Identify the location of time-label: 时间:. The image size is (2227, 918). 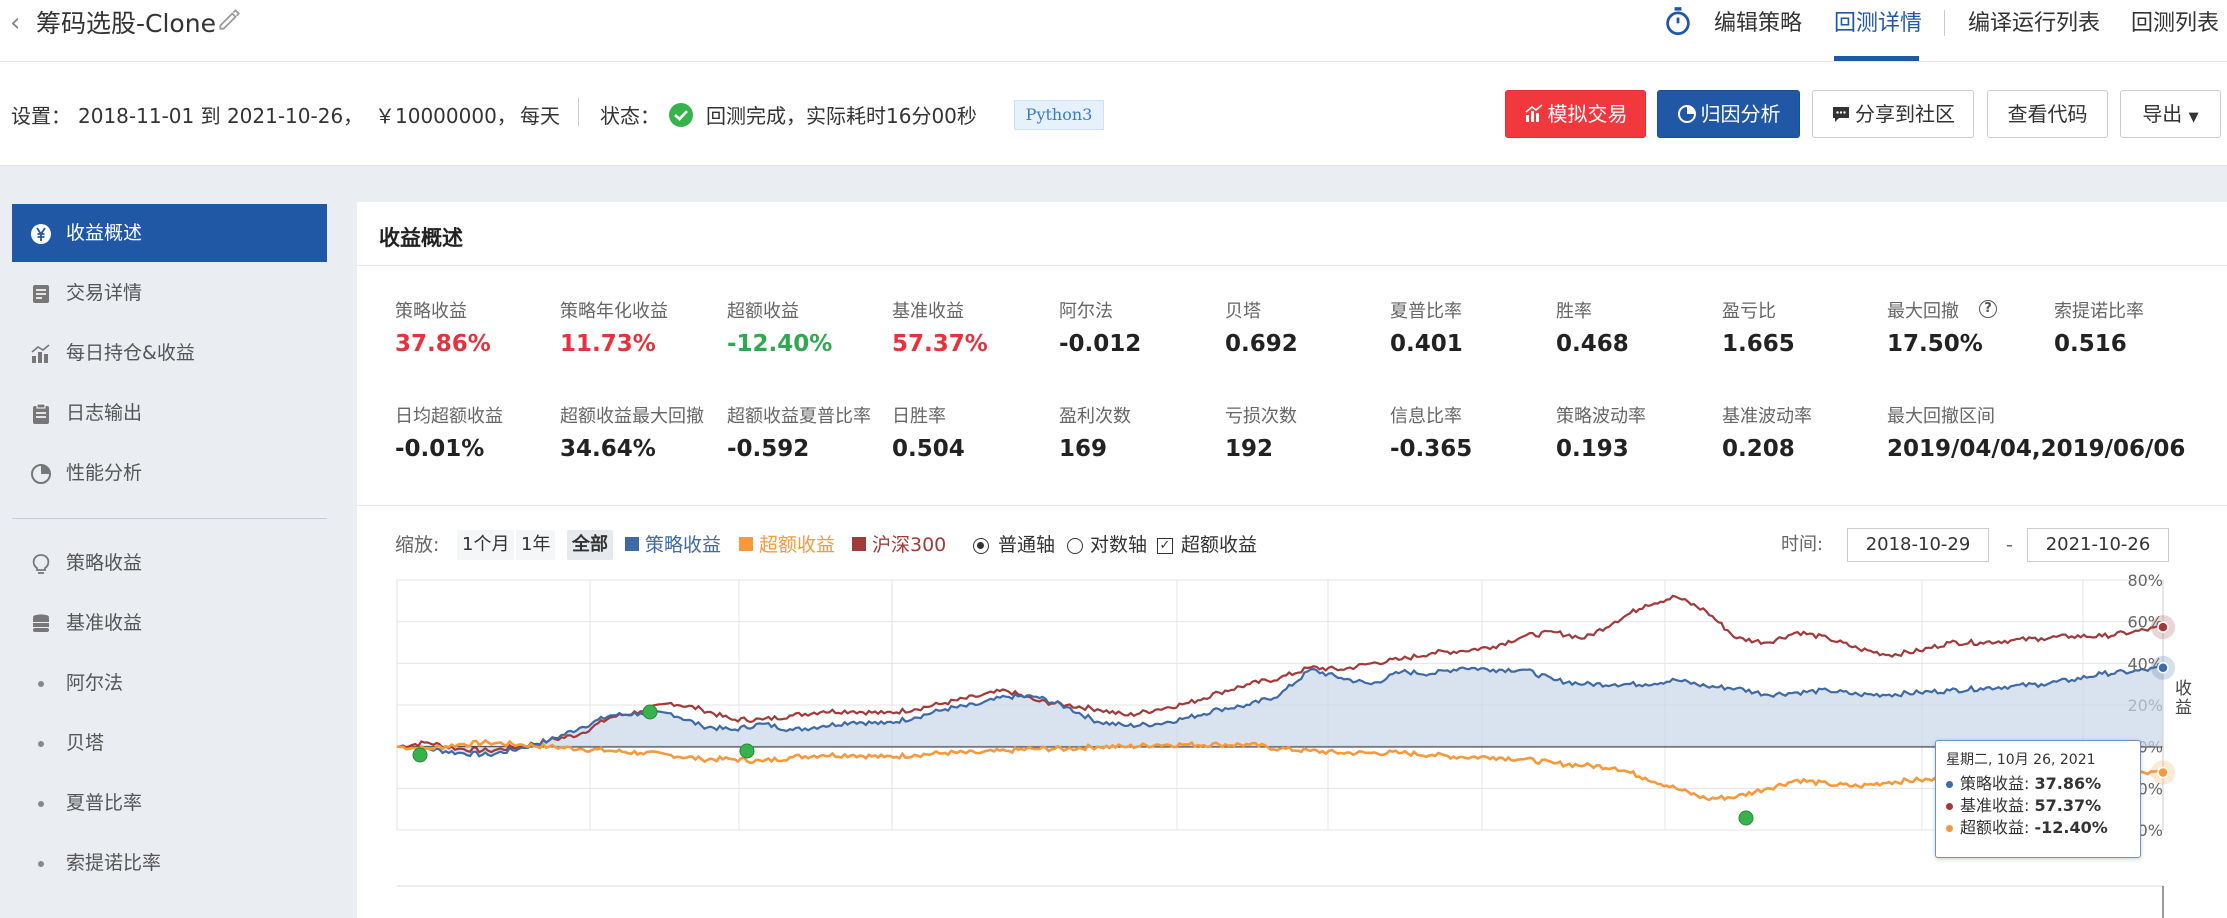
(1802, 544).